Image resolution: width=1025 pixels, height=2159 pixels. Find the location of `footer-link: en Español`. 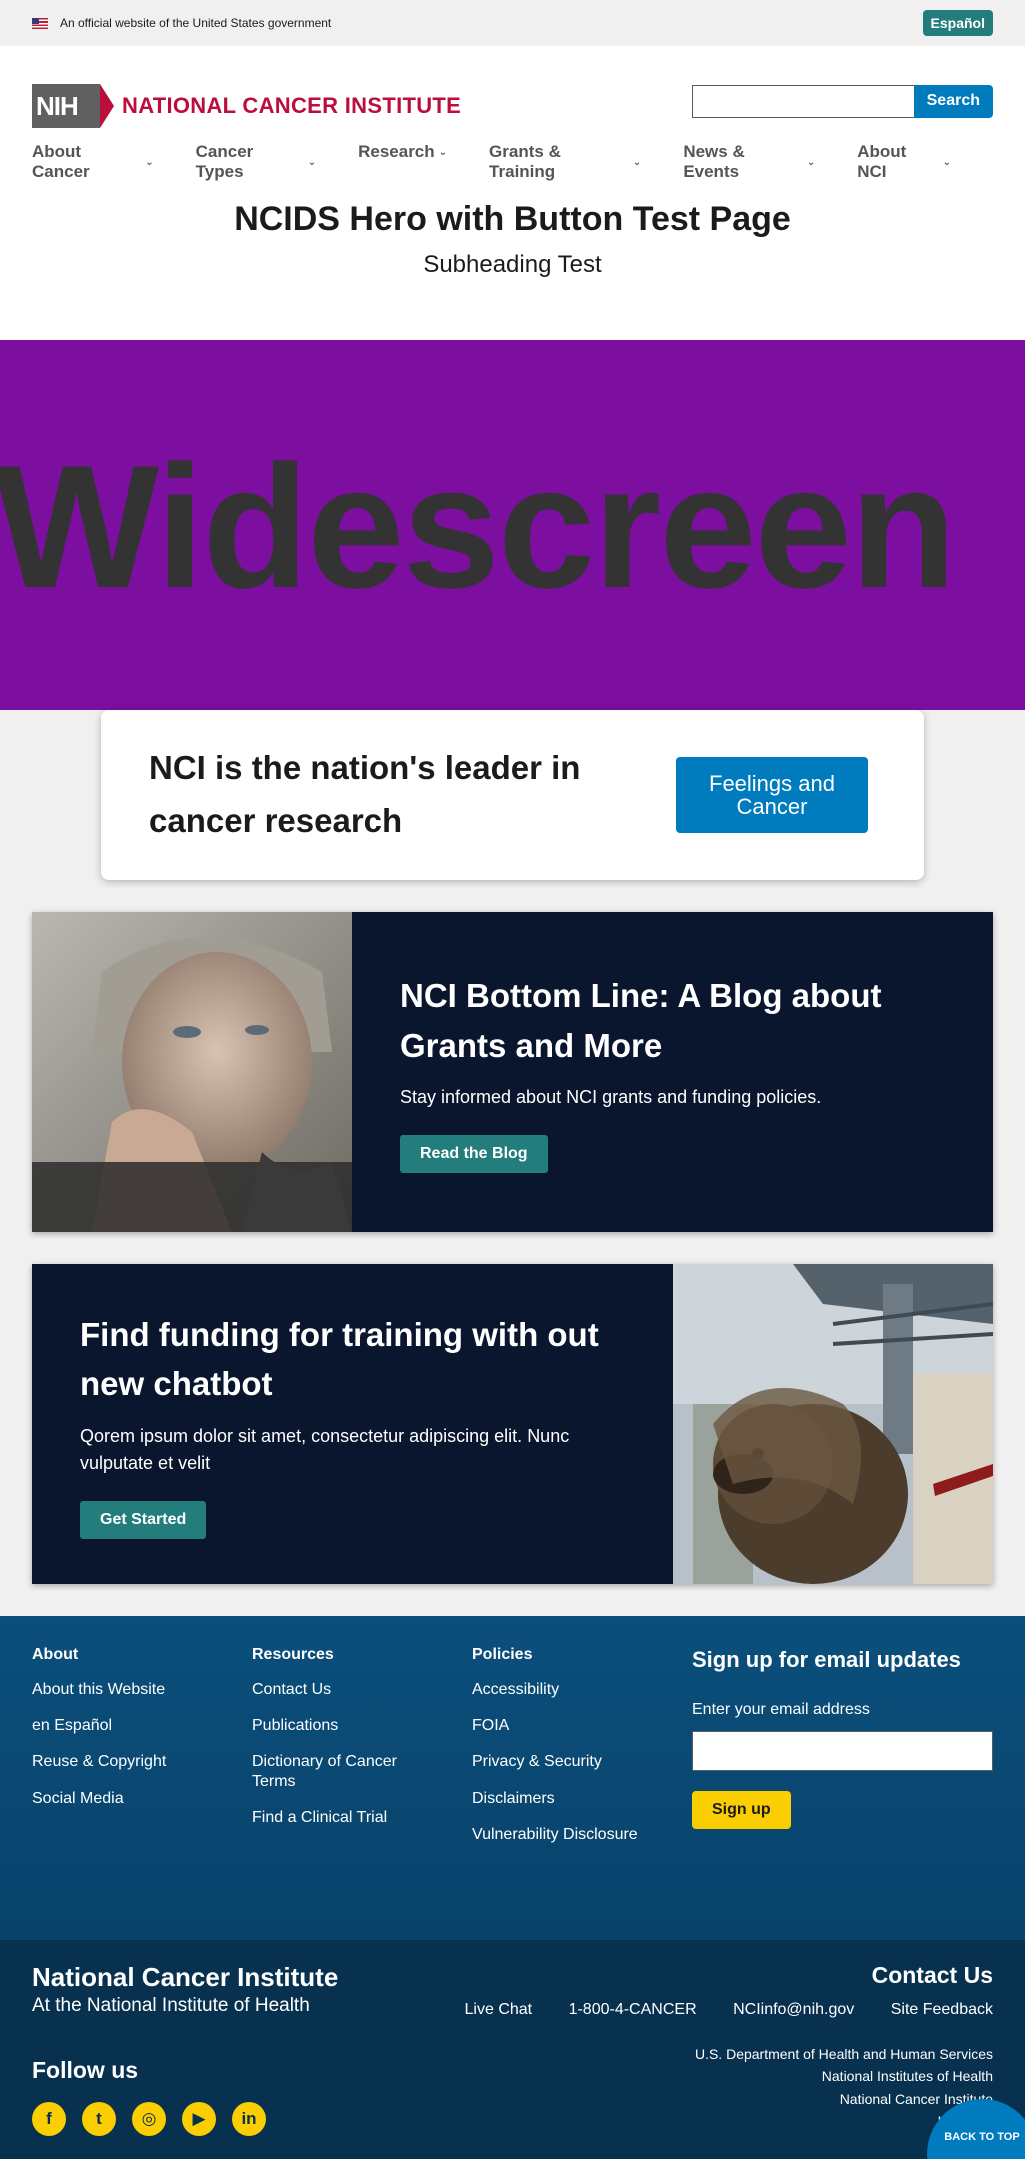

footer-link: en Español is located at coordinates (142, 1725).